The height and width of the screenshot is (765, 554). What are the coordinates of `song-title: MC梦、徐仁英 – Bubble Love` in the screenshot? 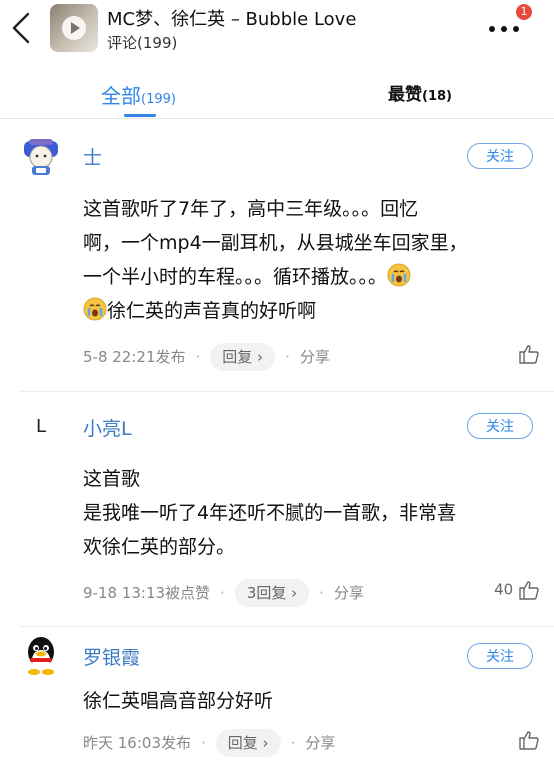 It's located at (232, 19).